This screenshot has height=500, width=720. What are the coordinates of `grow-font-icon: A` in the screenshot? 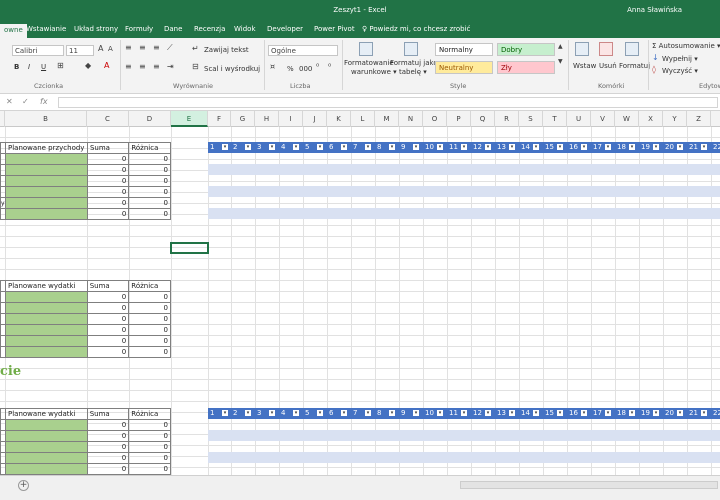 It's located at (100, 48).